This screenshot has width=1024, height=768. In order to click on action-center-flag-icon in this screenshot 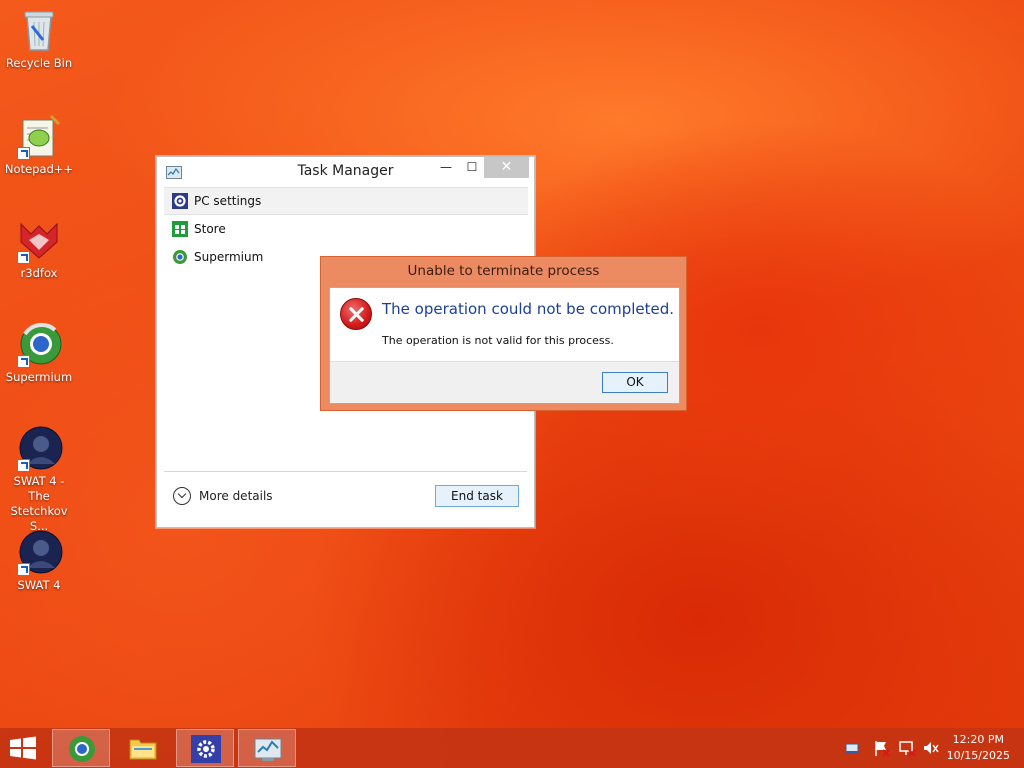, I will do `click(882, 748)`.